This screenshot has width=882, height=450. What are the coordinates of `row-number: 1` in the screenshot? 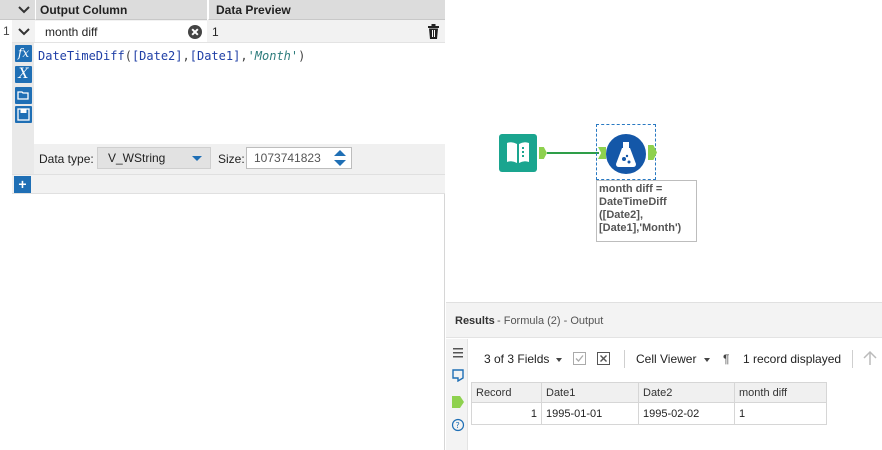 It's located at (6, 31).